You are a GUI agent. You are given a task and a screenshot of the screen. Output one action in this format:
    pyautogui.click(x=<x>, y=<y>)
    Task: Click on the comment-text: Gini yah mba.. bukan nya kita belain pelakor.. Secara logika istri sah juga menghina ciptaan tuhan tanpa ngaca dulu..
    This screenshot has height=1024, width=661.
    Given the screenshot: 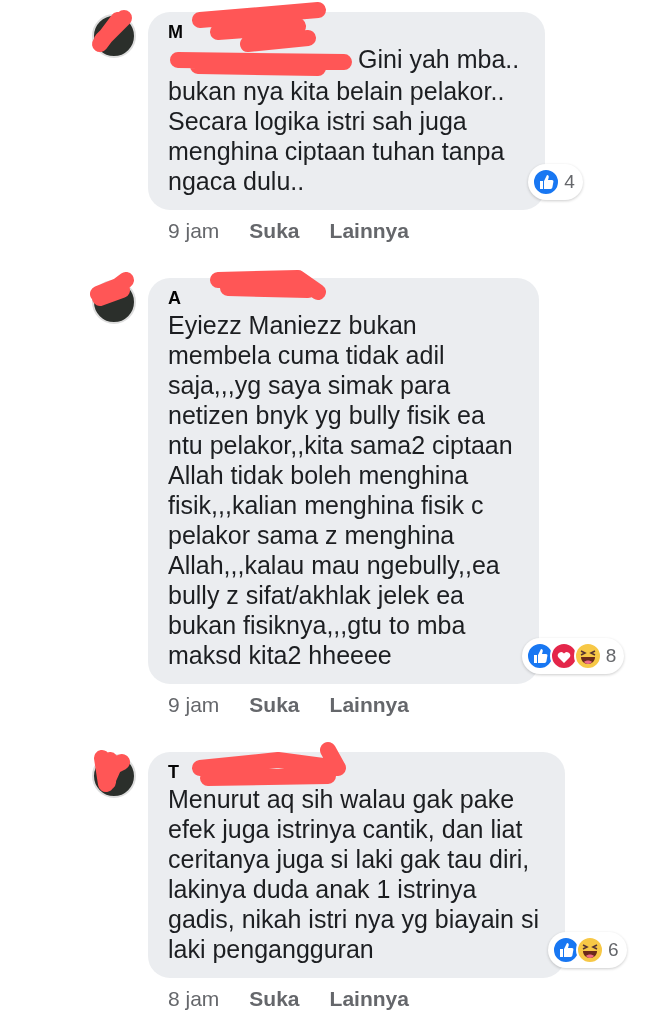 What is the action you would take?
    pyautogui.click(x=344, y=120)
    